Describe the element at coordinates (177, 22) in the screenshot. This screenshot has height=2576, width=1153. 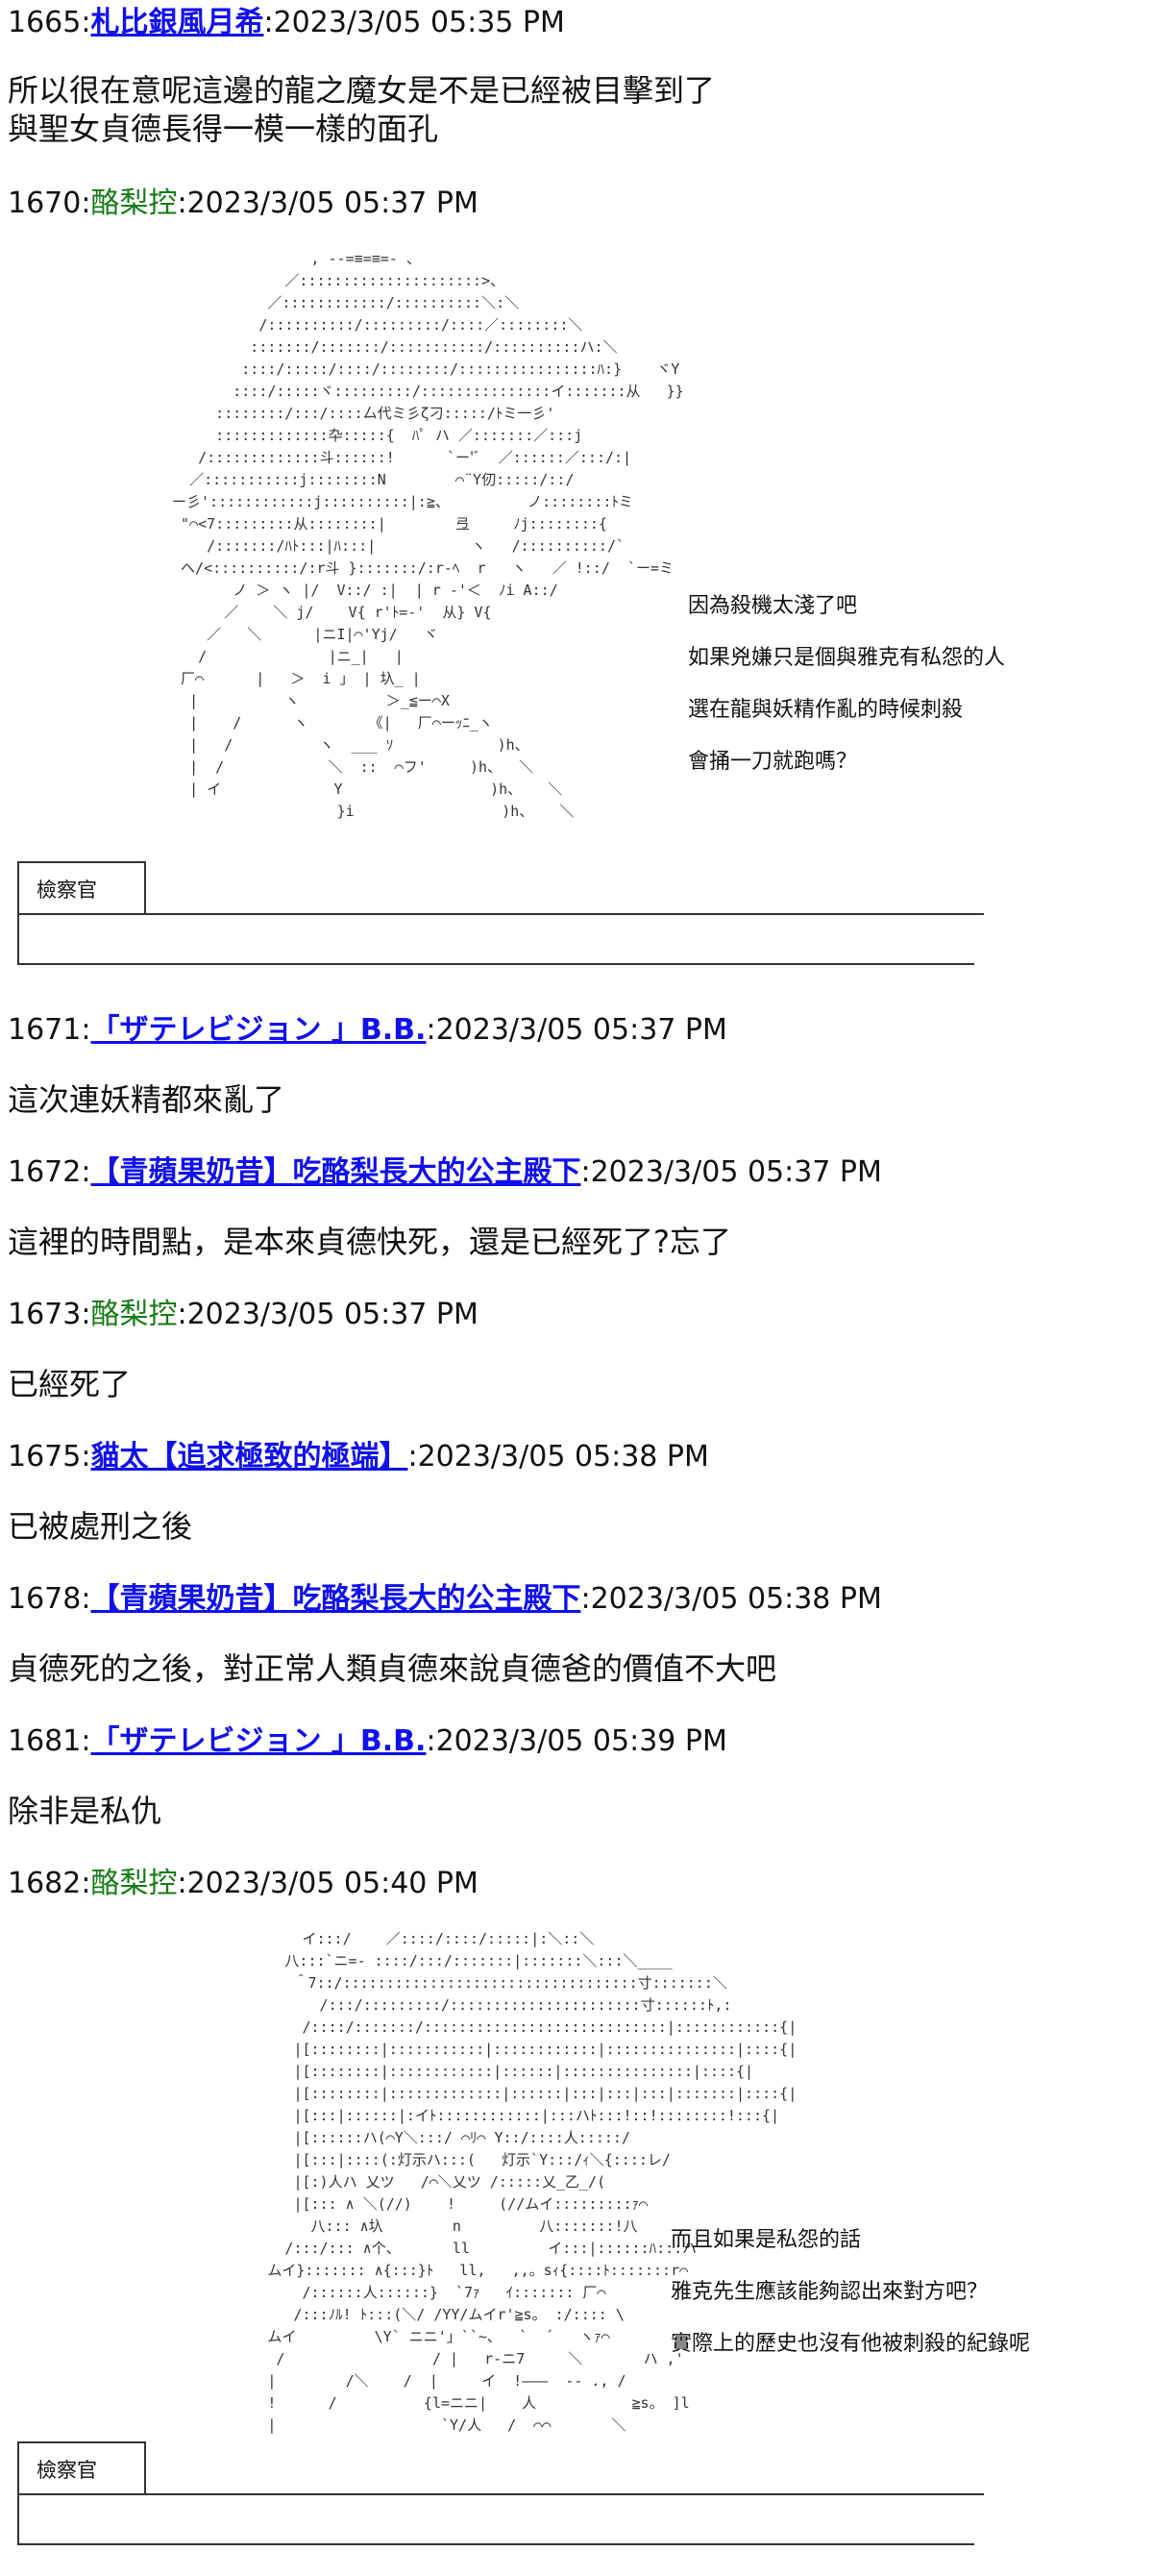
I see `poster-name-link: 札比銀風月希` at that location.